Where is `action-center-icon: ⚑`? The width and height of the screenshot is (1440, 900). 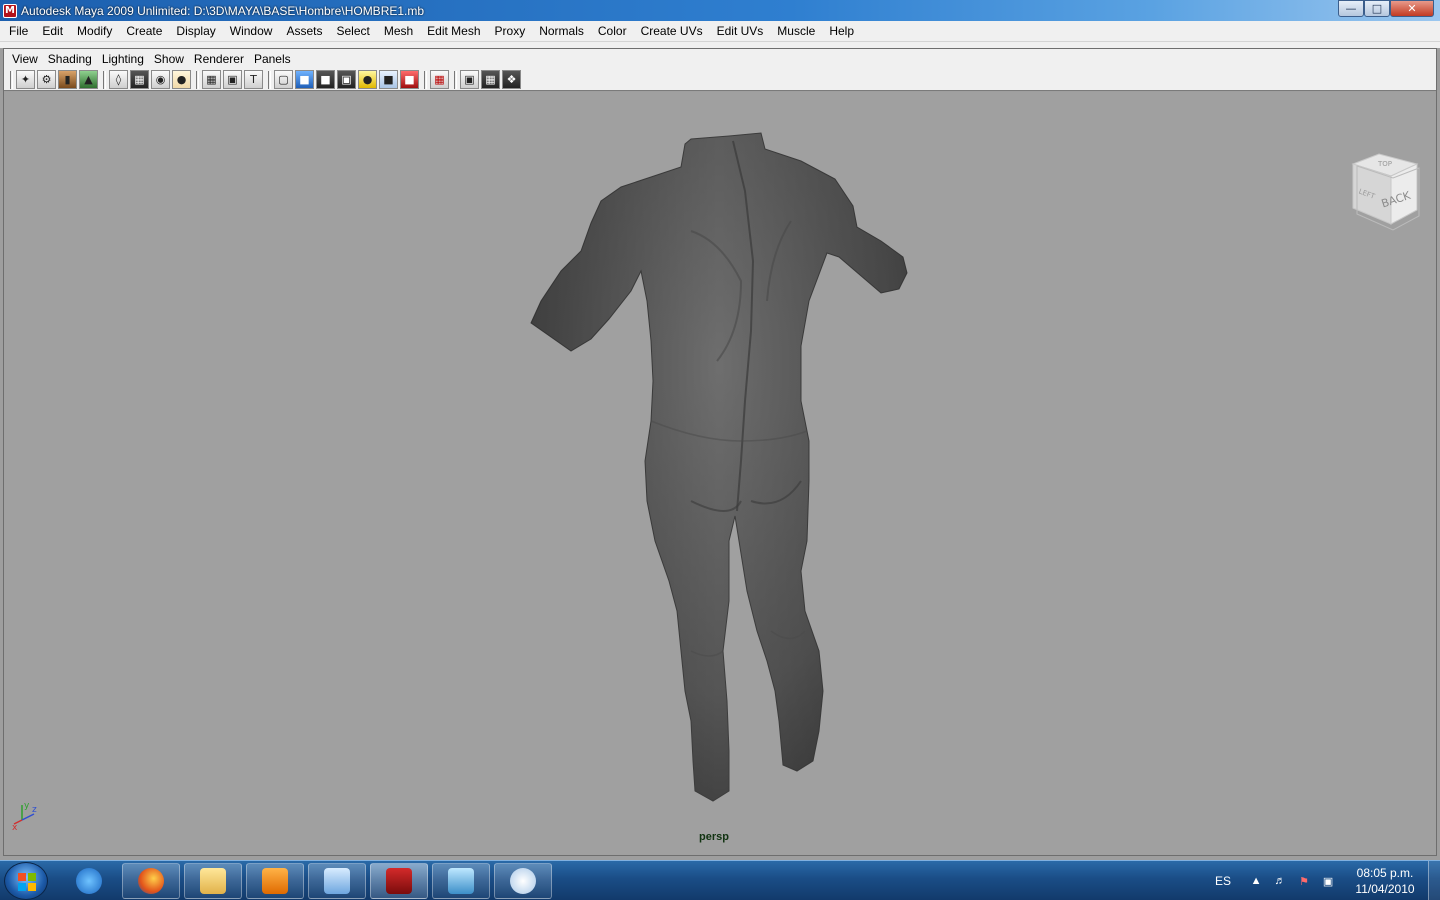
action-center-icon: ⚑ is located at coordinates (1304, 881).